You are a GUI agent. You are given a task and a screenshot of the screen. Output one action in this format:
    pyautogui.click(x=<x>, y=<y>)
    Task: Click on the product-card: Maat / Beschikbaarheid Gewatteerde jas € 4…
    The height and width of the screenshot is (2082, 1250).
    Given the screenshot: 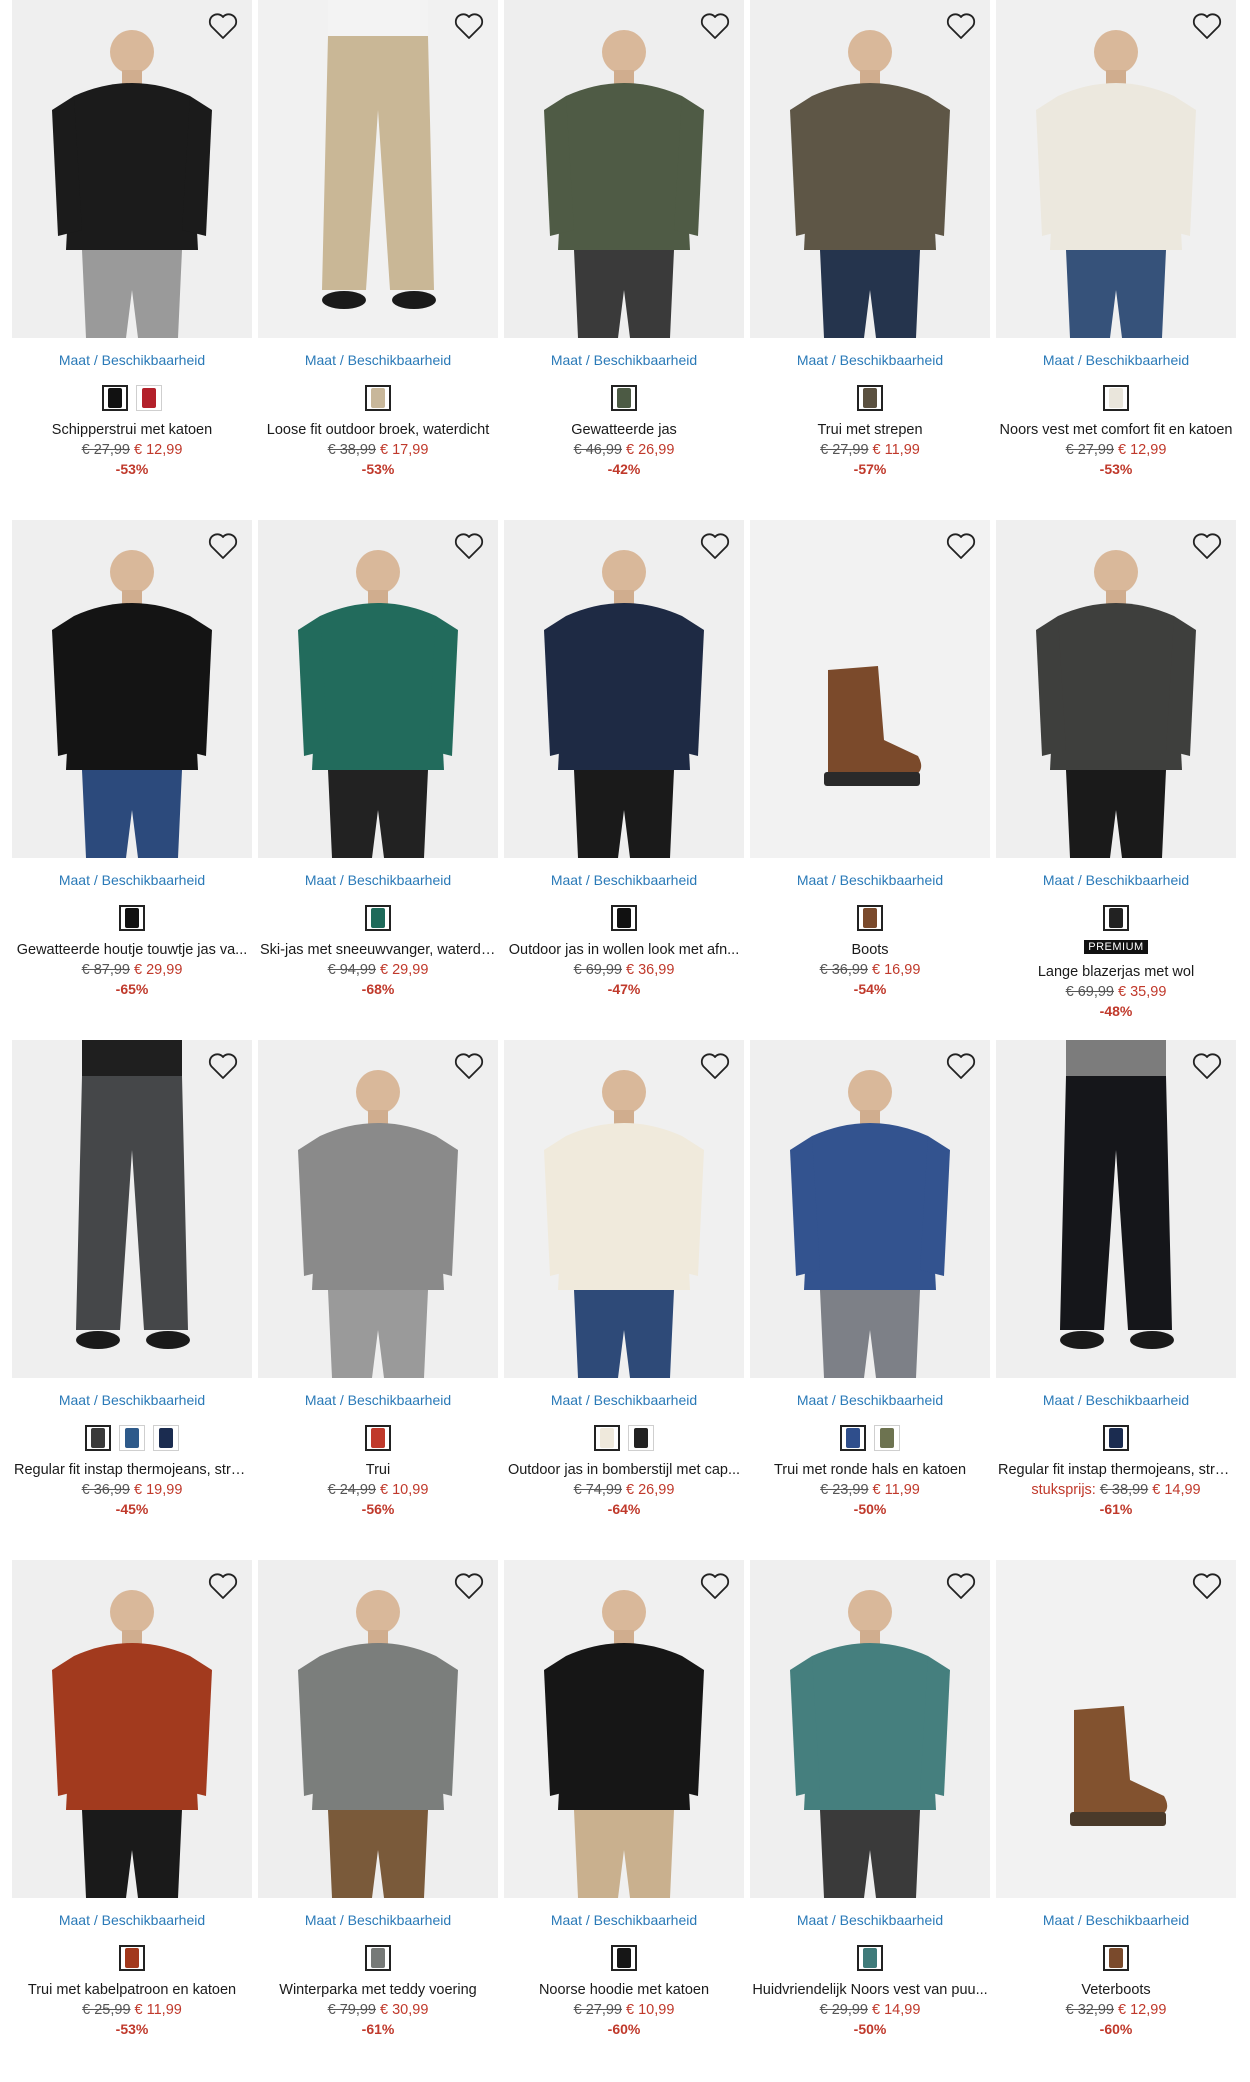 What is the action you would take?
    pyautogui.click(x=624, y=260)
    